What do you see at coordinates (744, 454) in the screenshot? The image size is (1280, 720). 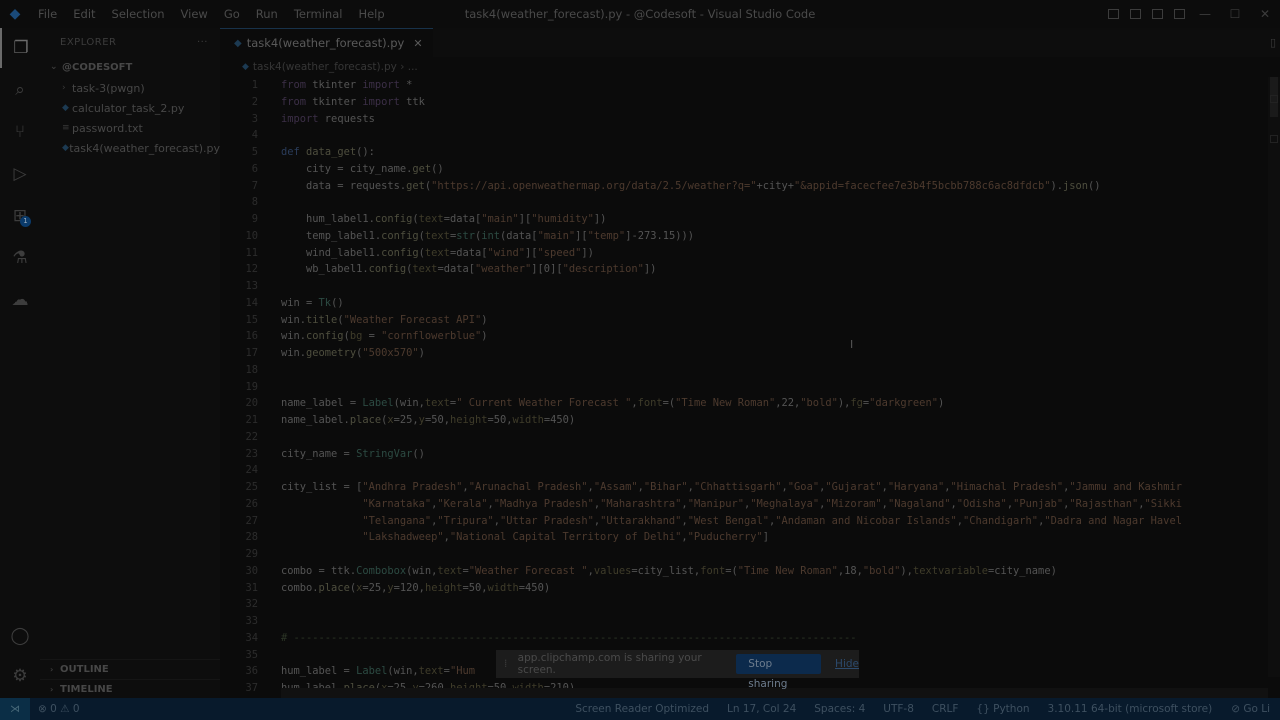 I see `code-line: 23 city_name = StringVar()` at bounding box center [744, 454].